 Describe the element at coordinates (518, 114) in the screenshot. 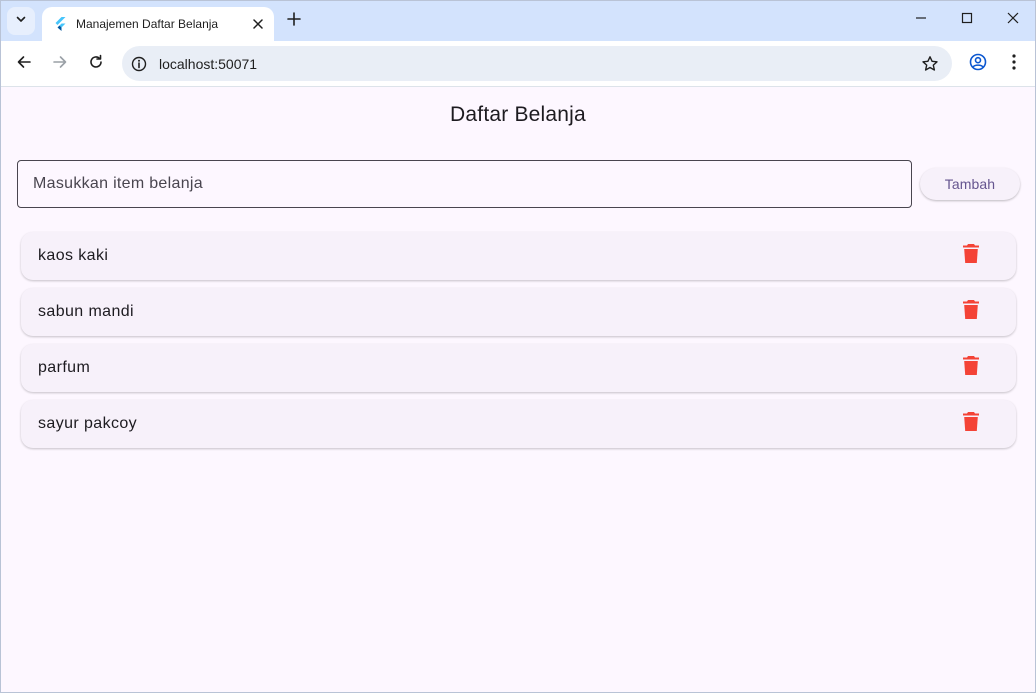

I see `page-title: Daftar Belanja` at that location.